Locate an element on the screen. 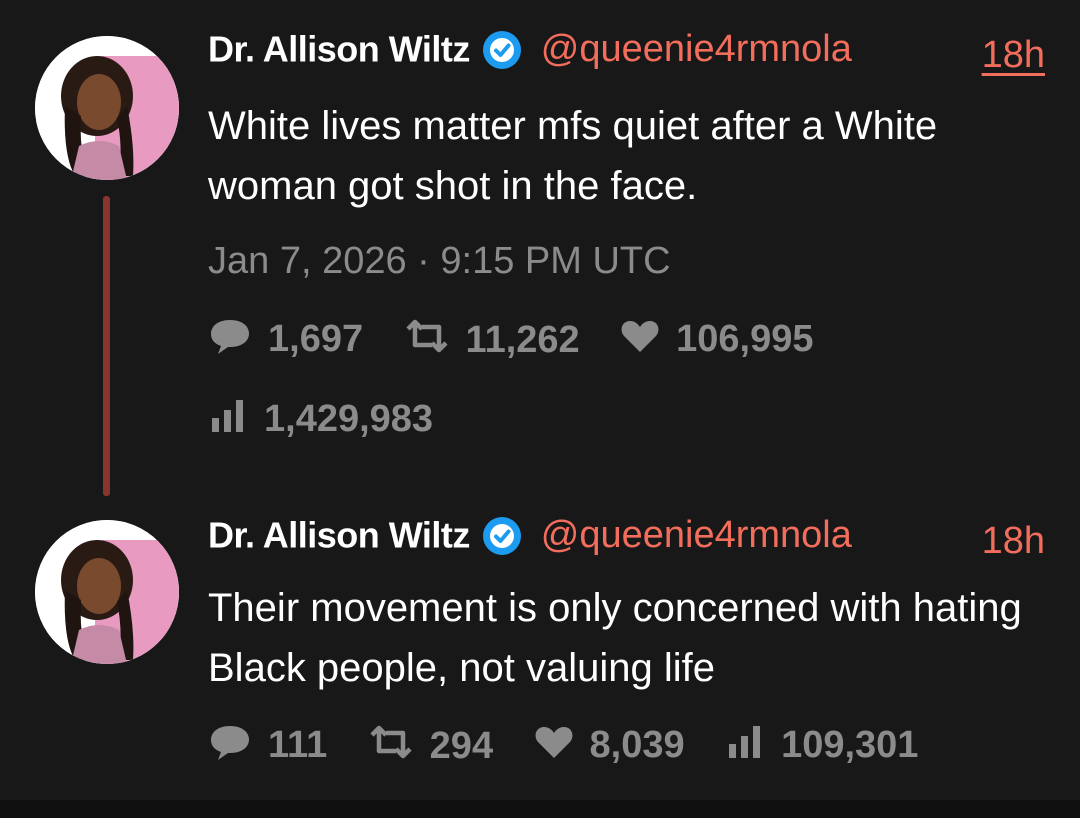  like-count: 8,039 is located at coordinates (637, 745).